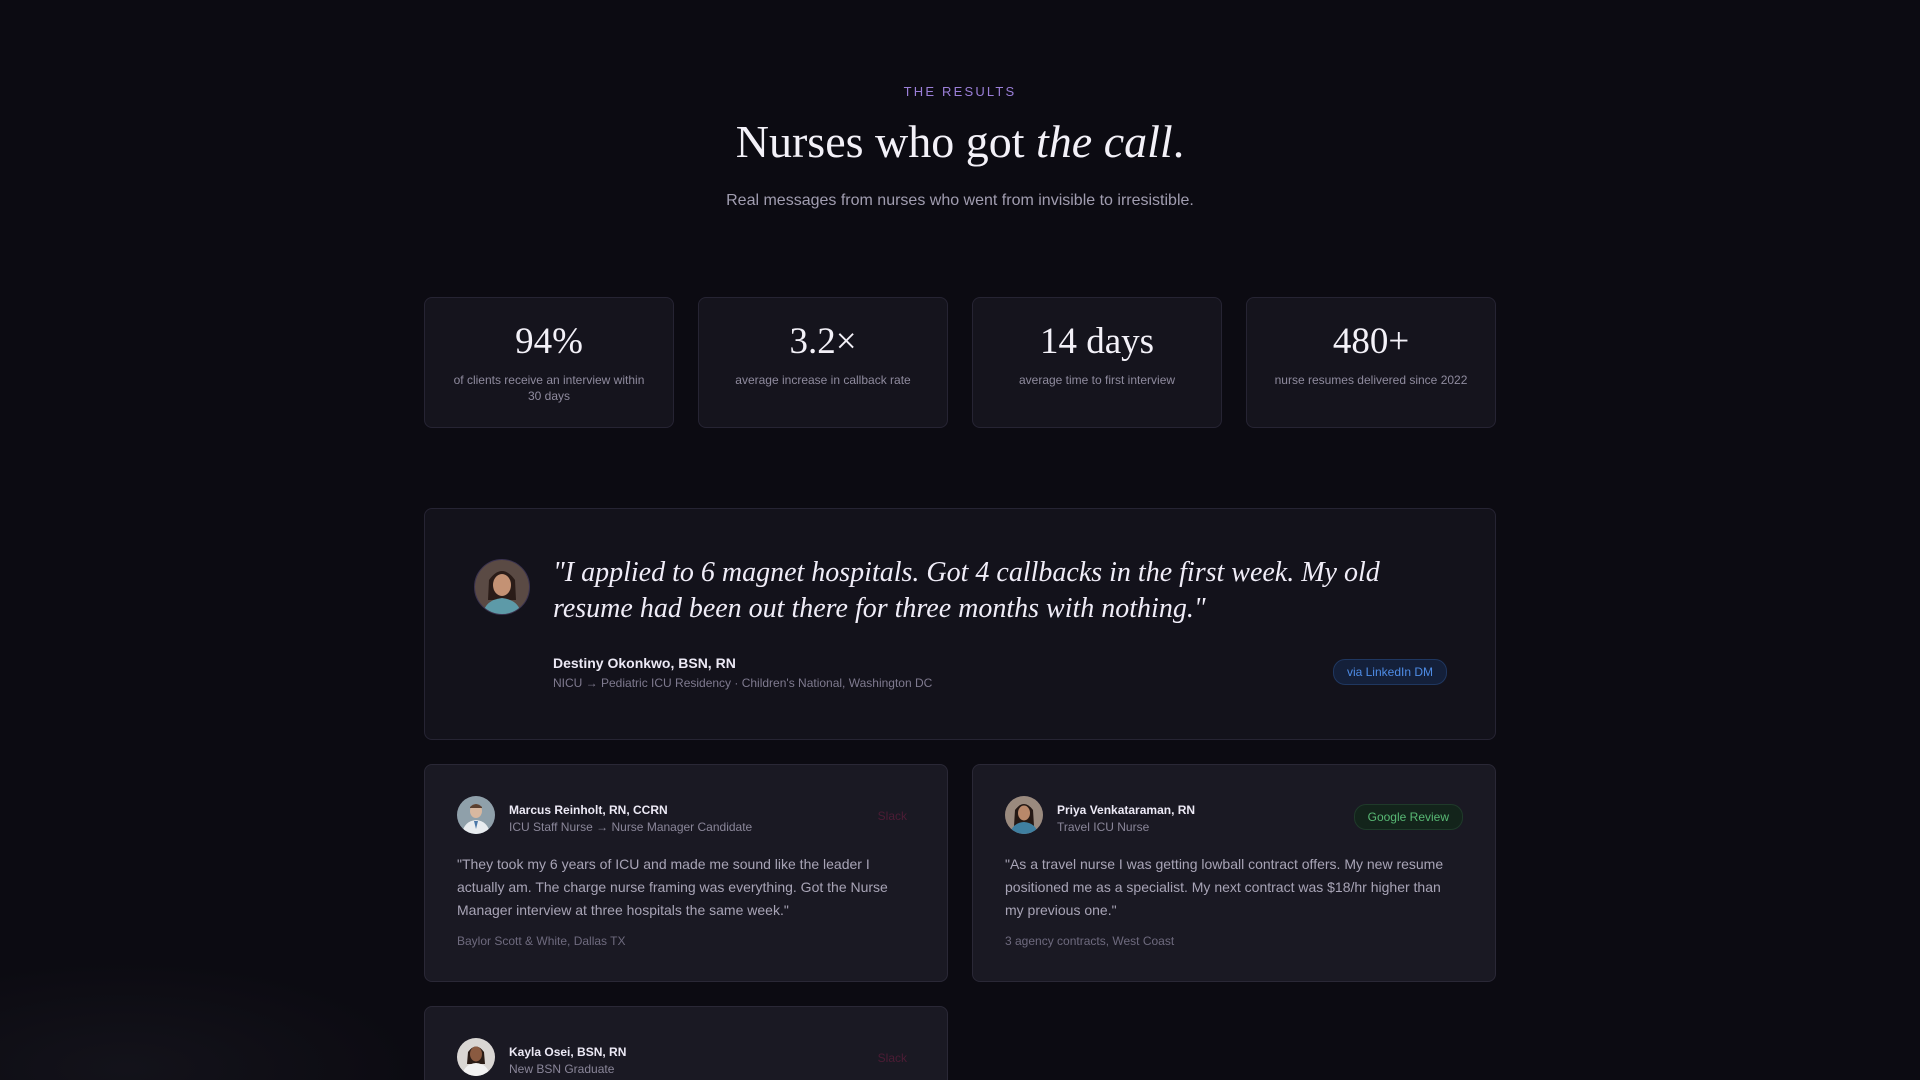 The image size is (1920, 1080). What do you see at coordinates (1408, 817) in the screenshot?
I see `source-badge: Google Review` at bounding box center [1408, 817].